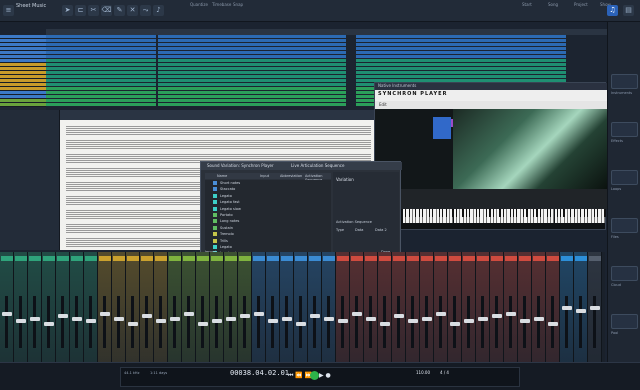 The image size is (640, 390). I want to click on plugin-mixer-sliders, so click(491, 199).